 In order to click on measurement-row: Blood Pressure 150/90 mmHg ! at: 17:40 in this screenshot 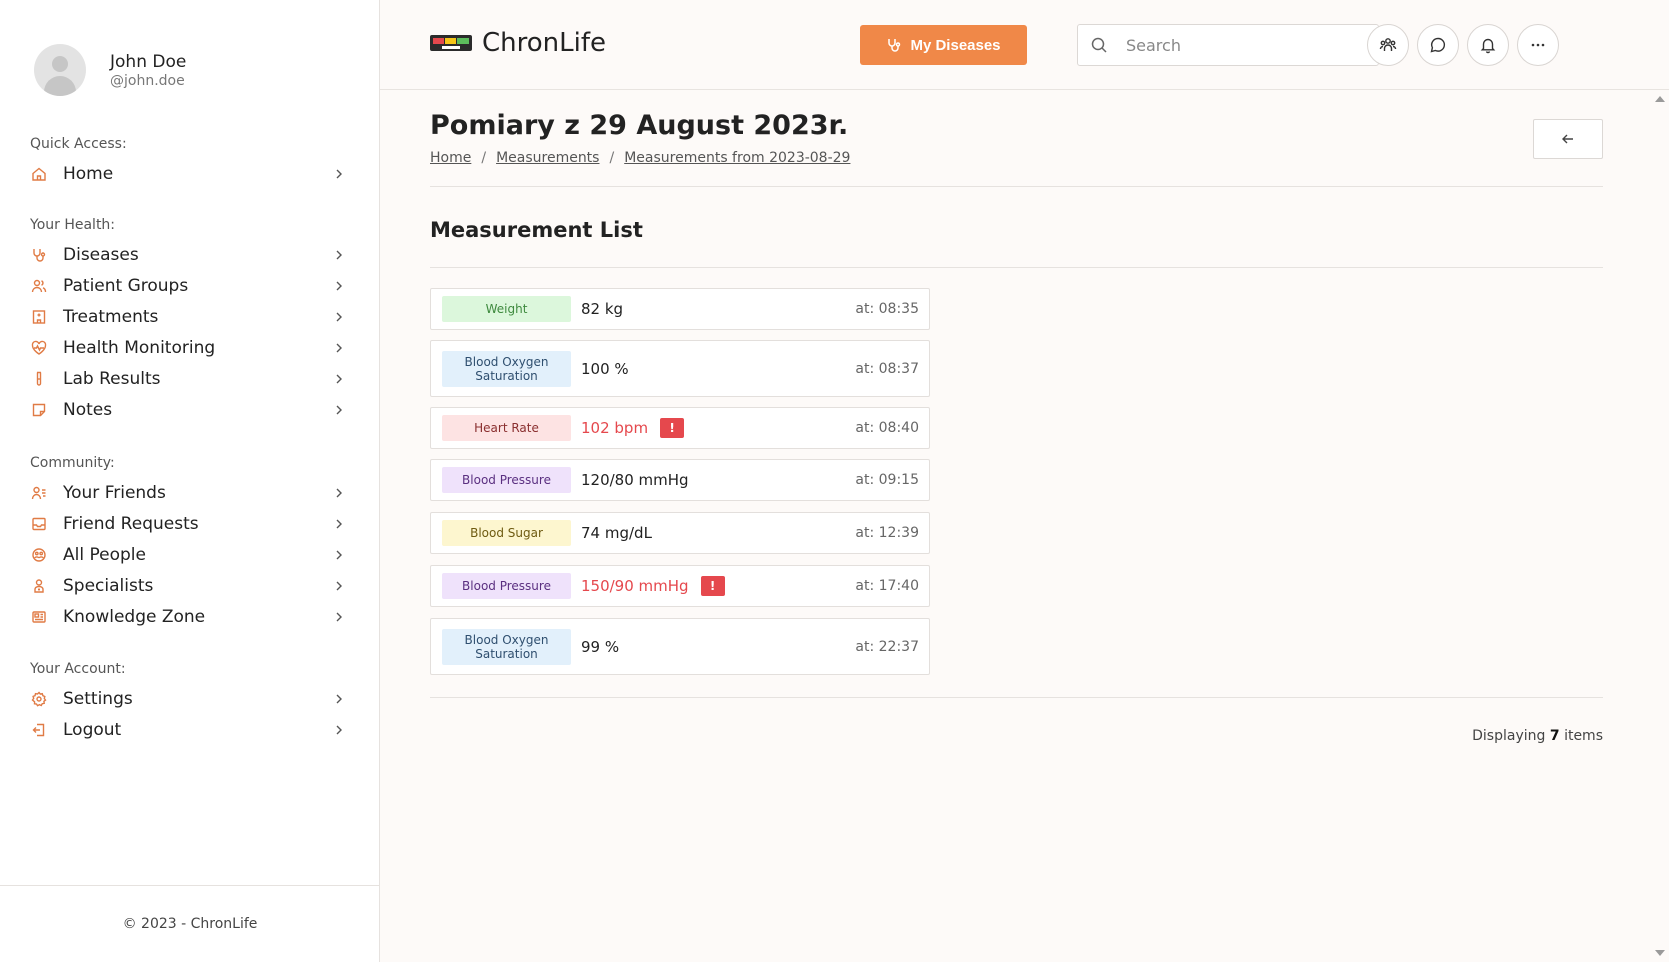, I will do `click(680, 586)`.